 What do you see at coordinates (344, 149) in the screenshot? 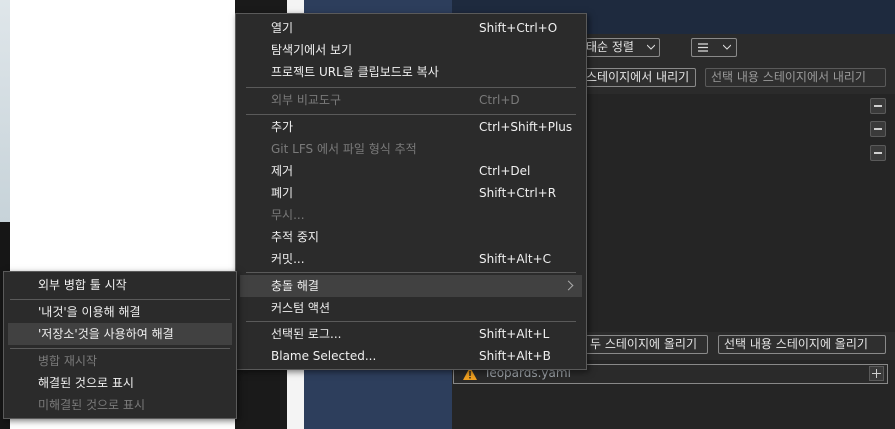
I see `menu-item-label: Git LFS 에서 파일 형식 추적` at bounding box center [344, 149].